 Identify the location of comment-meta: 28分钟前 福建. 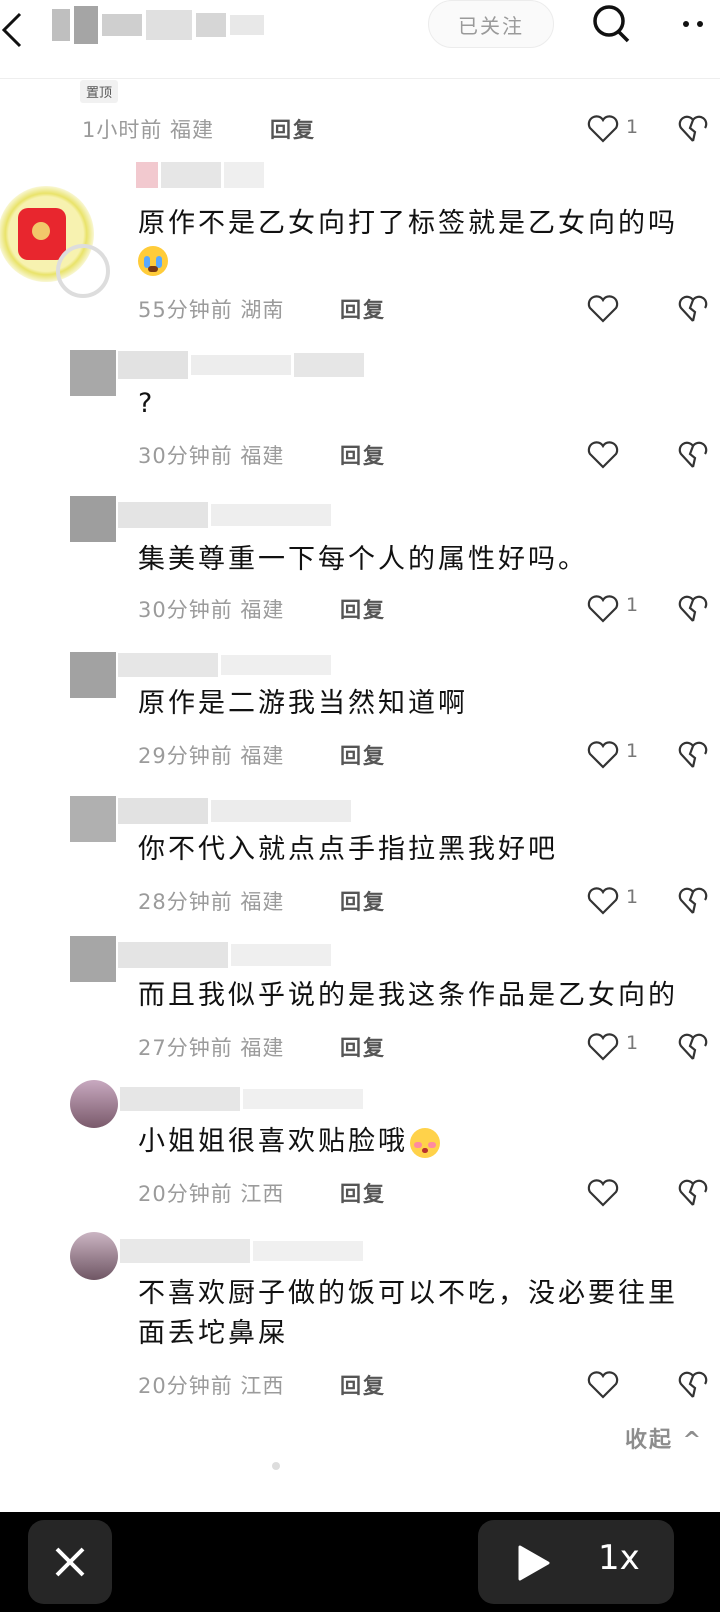
(211, 902).